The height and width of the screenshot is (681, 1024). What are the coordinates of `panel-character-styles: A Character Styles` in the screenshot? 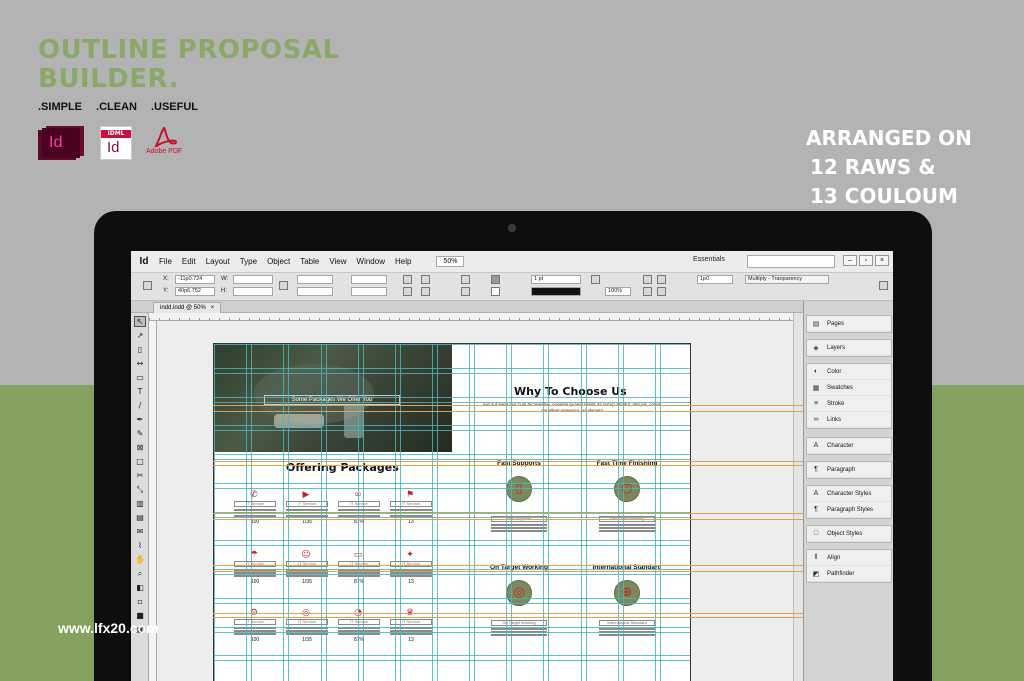 It's located at (849, 494).